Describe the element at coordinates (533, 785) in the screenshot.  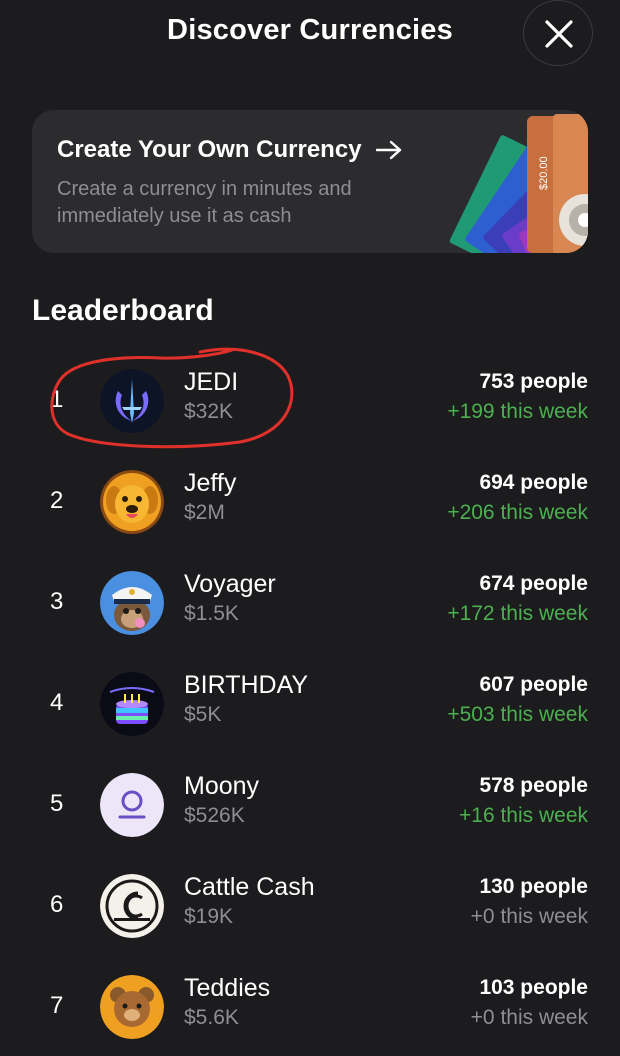
I see `people-count: 578 people` at that location.